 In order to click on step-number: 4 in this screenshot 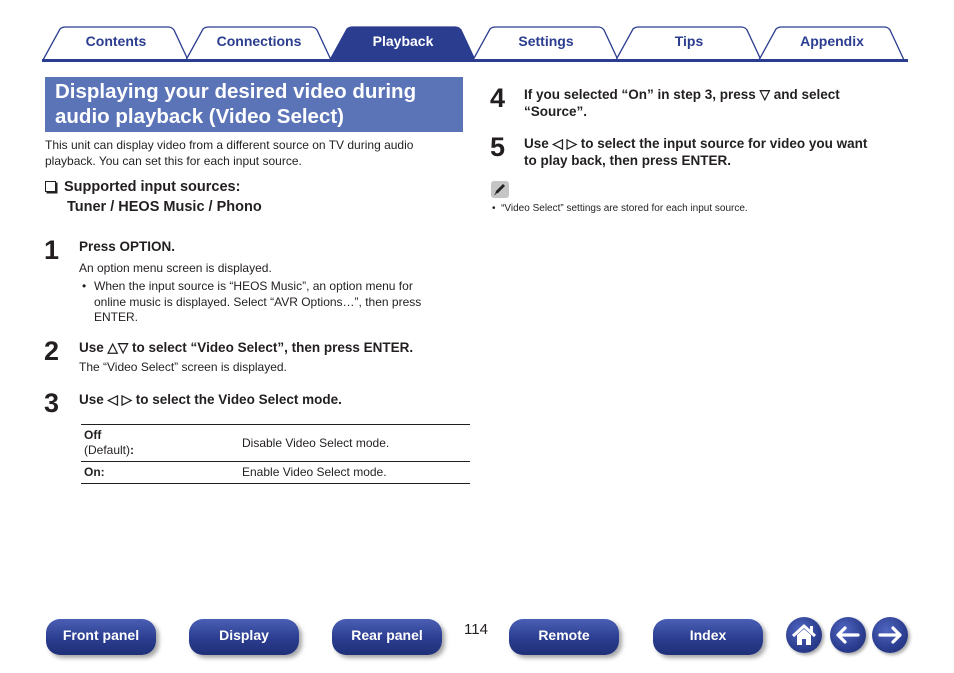, I will do `click(498, 98)`.